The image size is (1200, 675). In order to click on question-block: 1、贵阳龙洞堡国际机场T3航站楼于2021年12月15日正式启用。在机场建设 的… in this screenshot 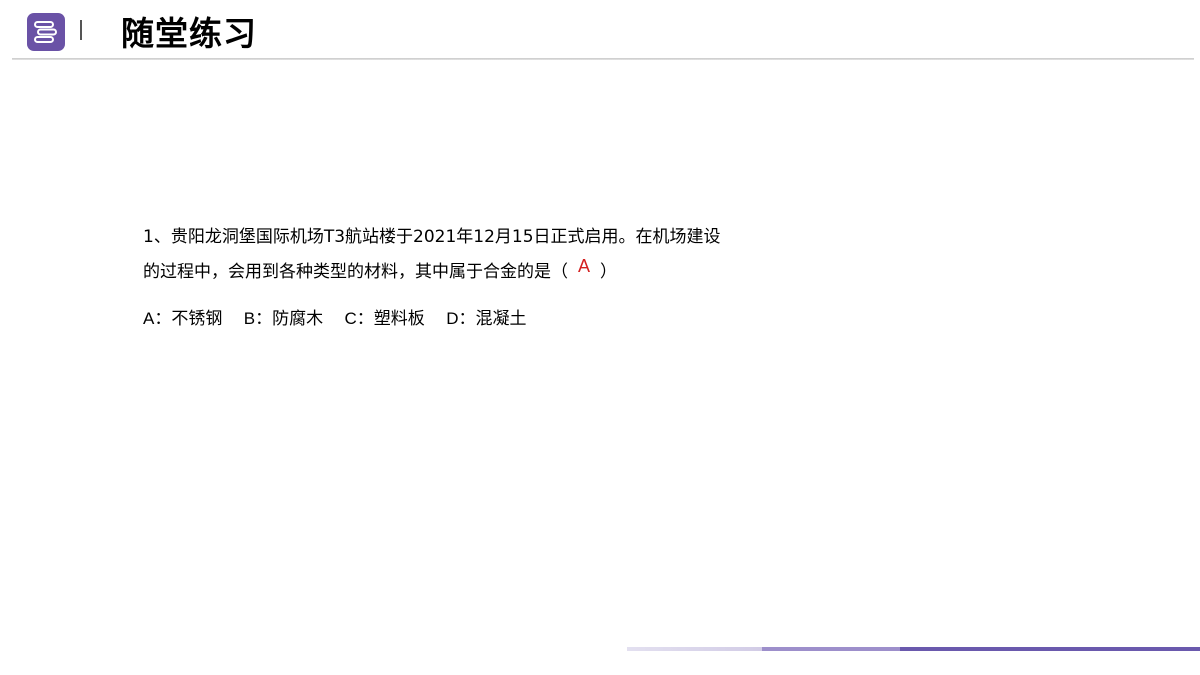, I will do `click(483, 254)`.